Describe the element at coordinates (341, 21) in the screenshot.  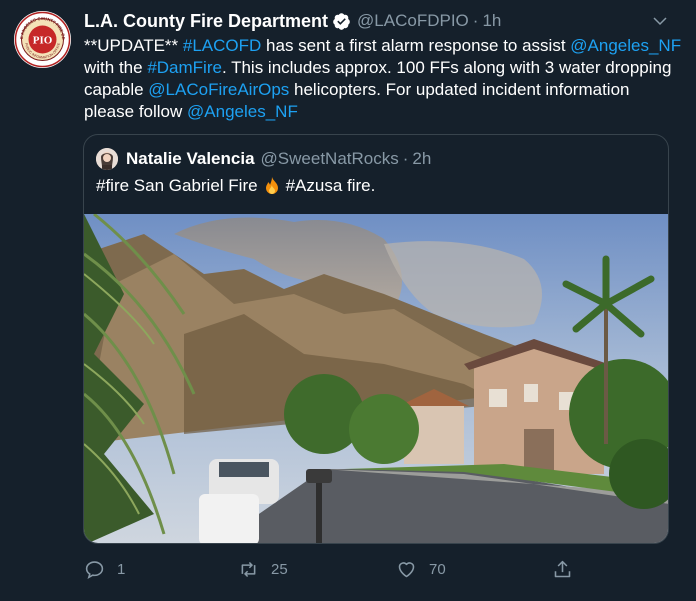
I see `verified-badge-icon` at that location.